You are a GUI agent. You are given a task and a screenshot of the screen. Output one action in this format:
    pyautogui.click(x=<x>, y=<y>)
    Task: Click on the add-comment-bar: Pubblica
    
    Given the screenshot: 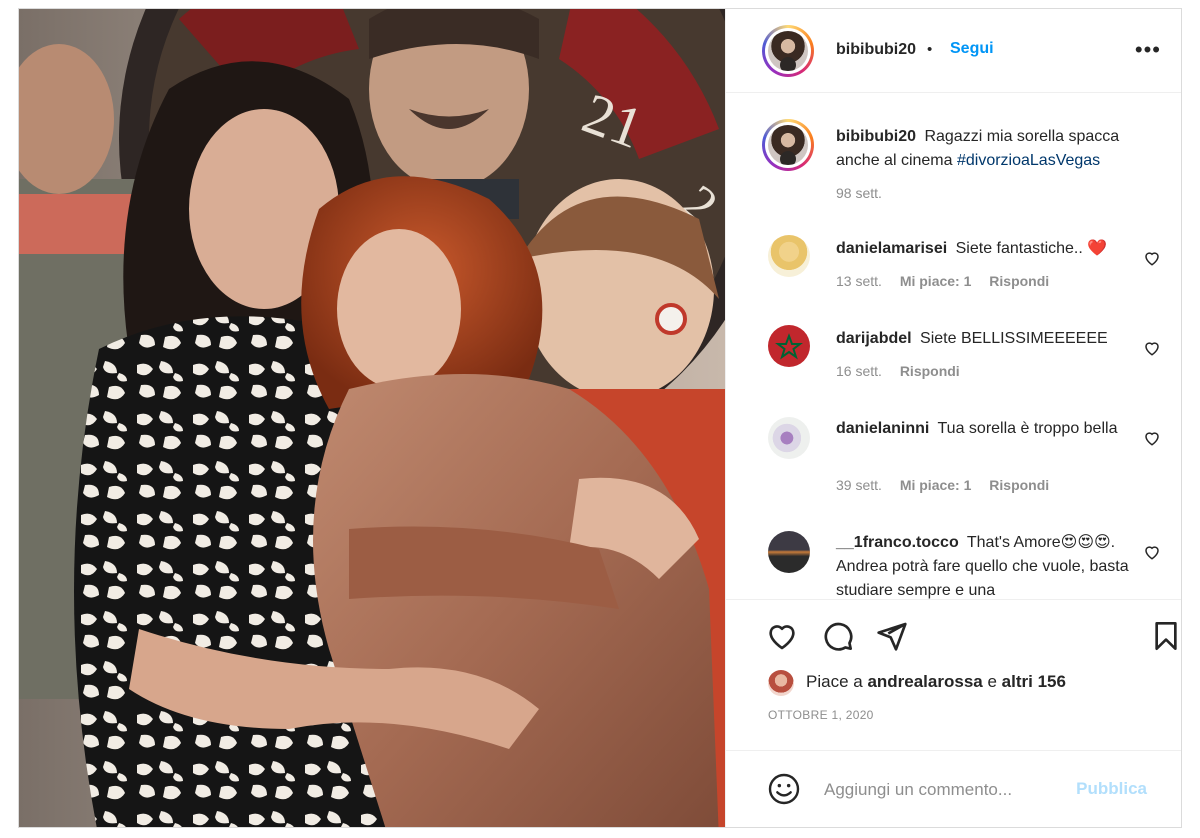 What is the action you would take?
    pyautogui.click(x=953, y=788)
    